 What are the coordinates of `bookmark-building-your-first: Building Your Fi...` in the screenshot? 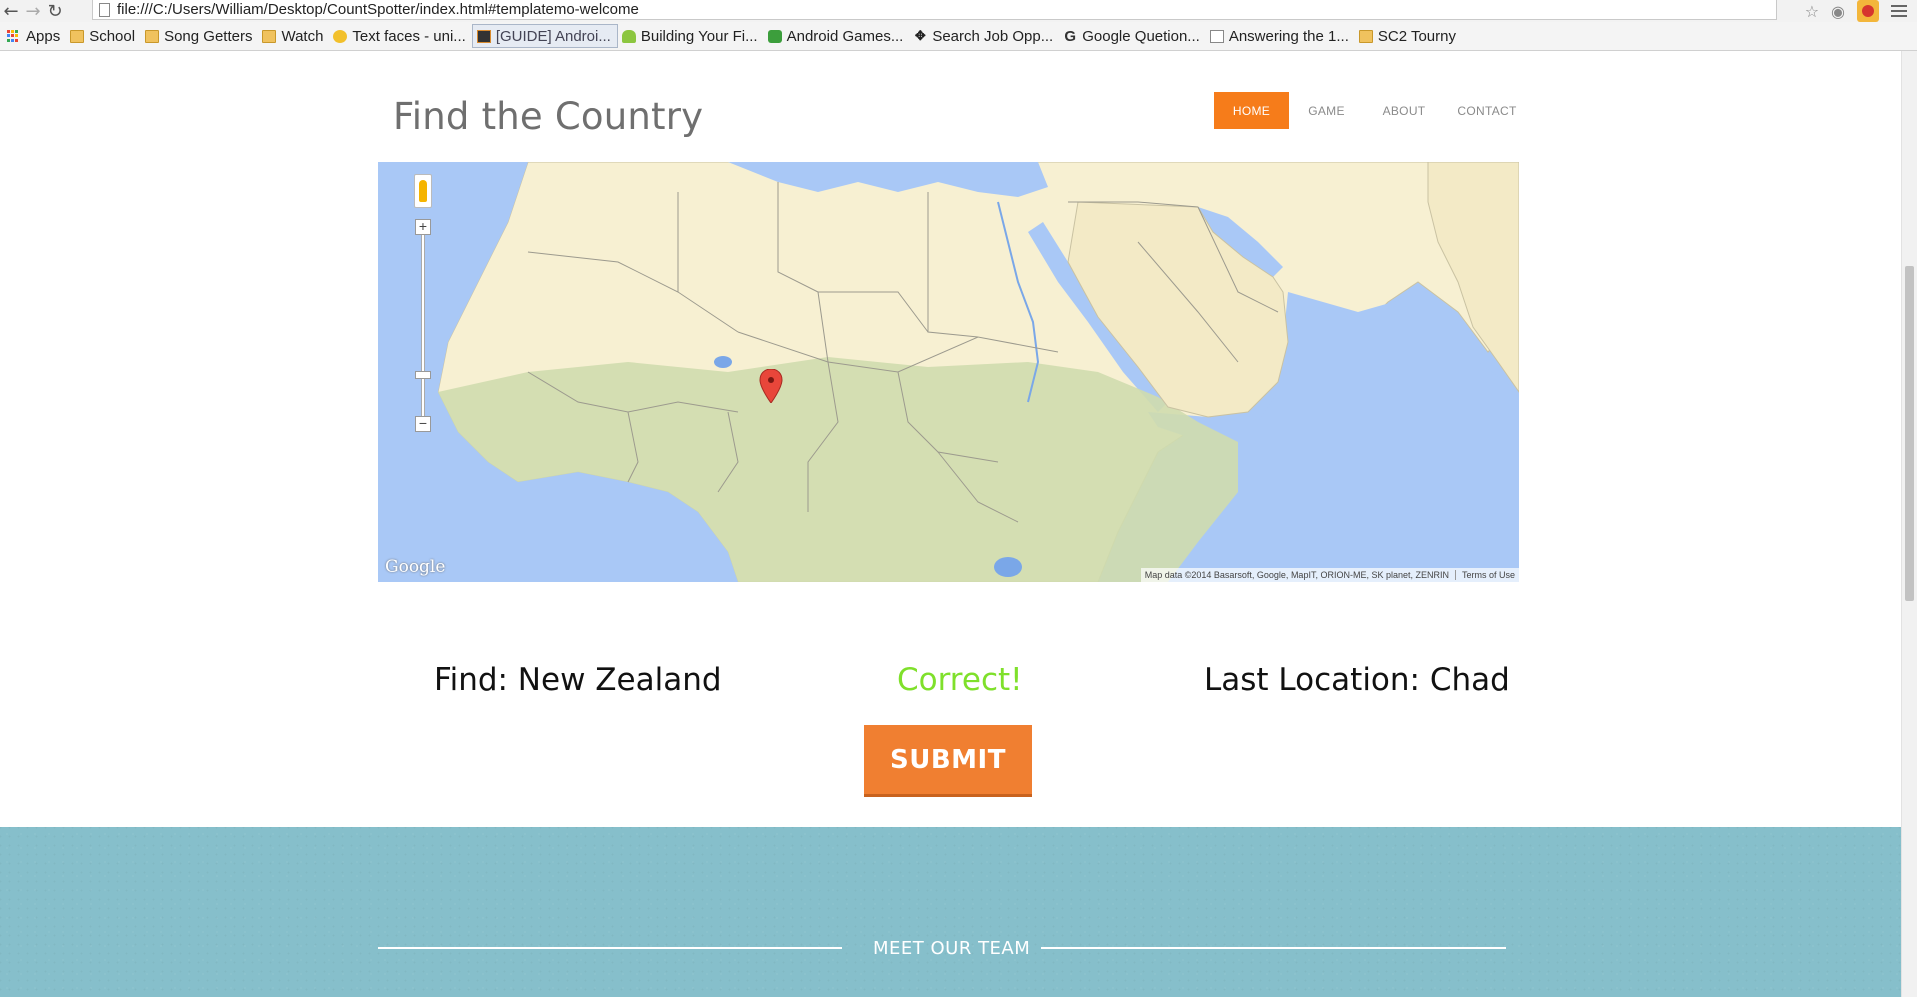 It's located at (691, 36).